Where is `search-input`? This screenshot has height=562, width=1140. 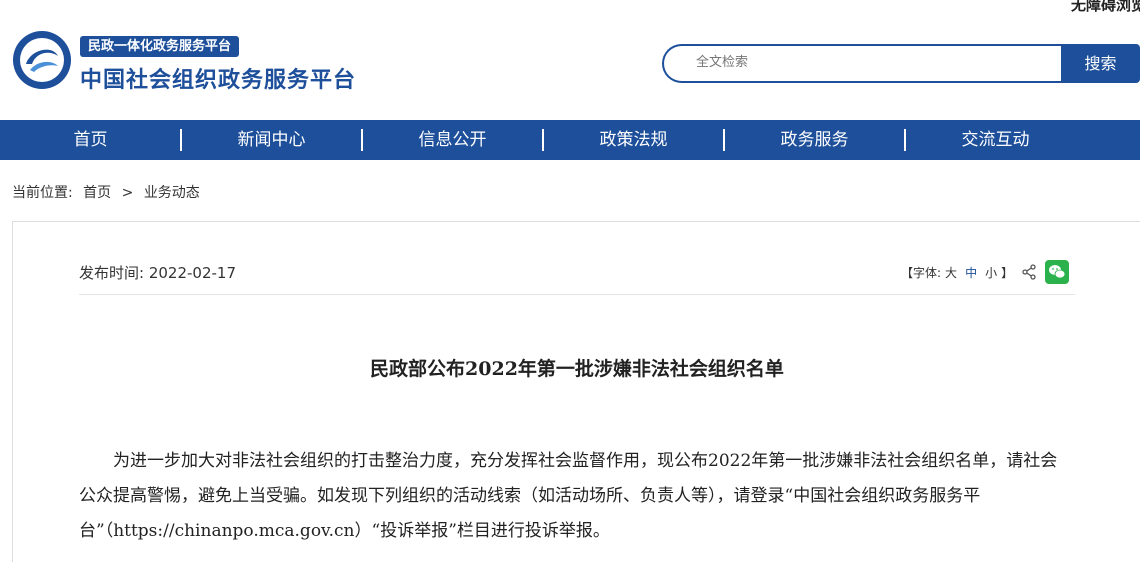
search-input is located at coordinates (866, 62).